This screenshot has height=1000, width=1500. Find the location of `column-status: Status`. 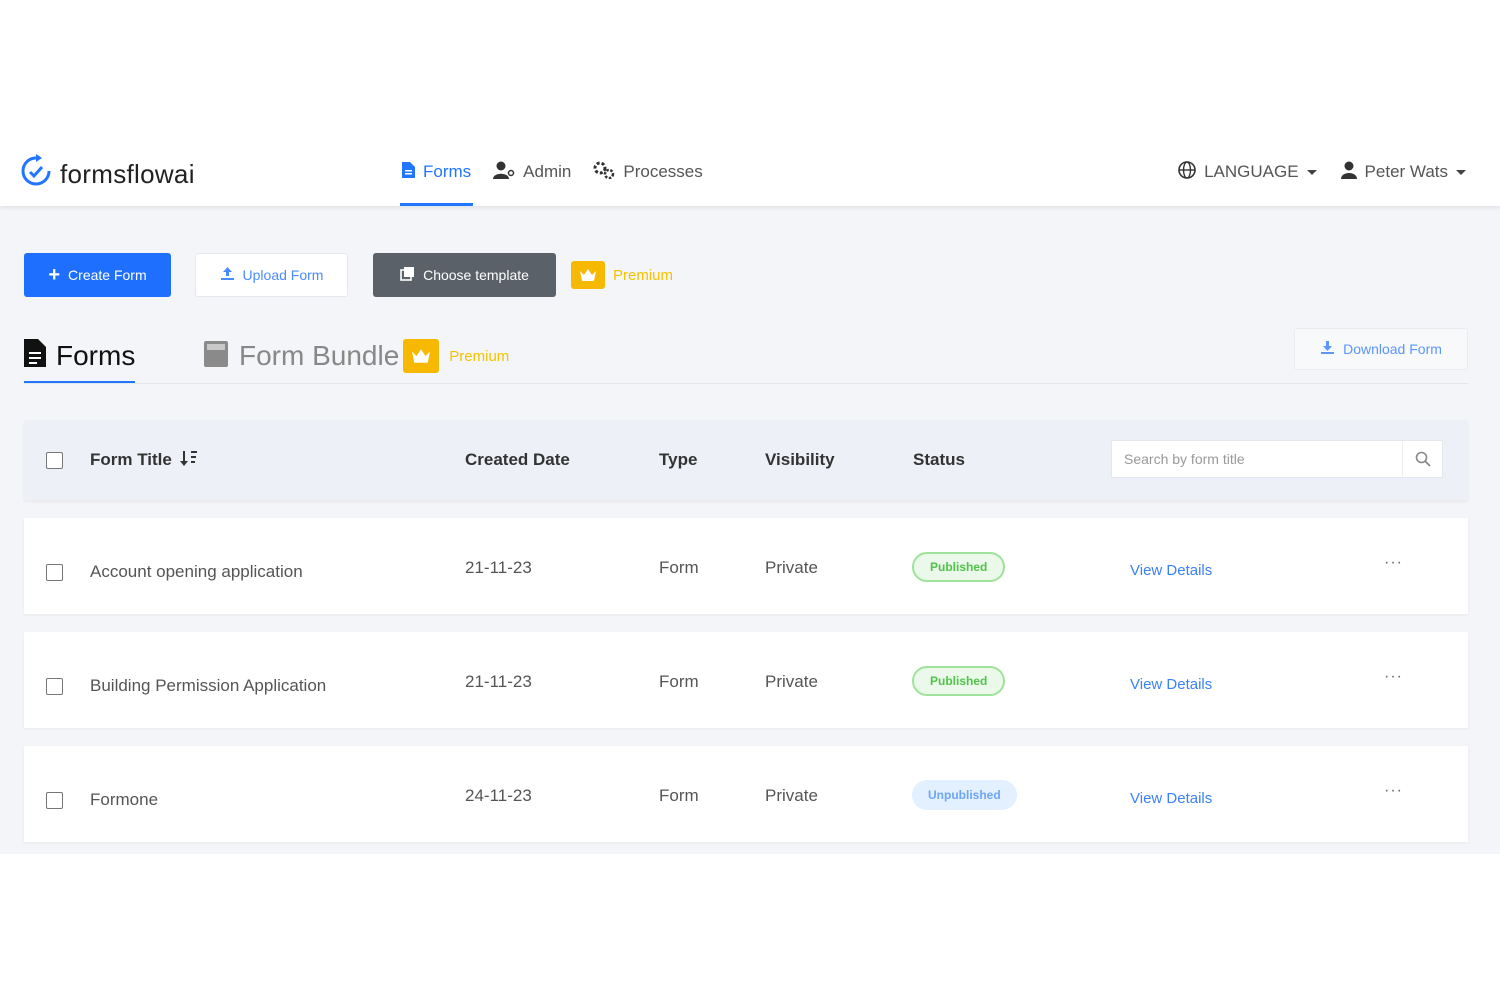

column-status: Status is located at coordinates (939, 459).